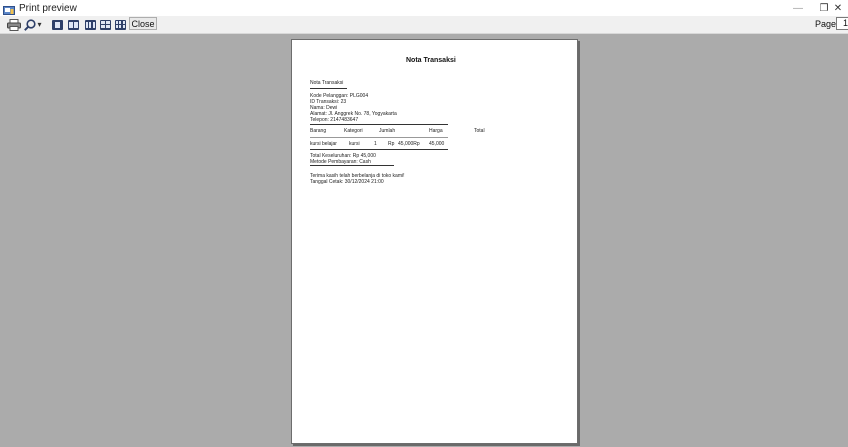  I want to click on one-page-button, so click(57, 24).